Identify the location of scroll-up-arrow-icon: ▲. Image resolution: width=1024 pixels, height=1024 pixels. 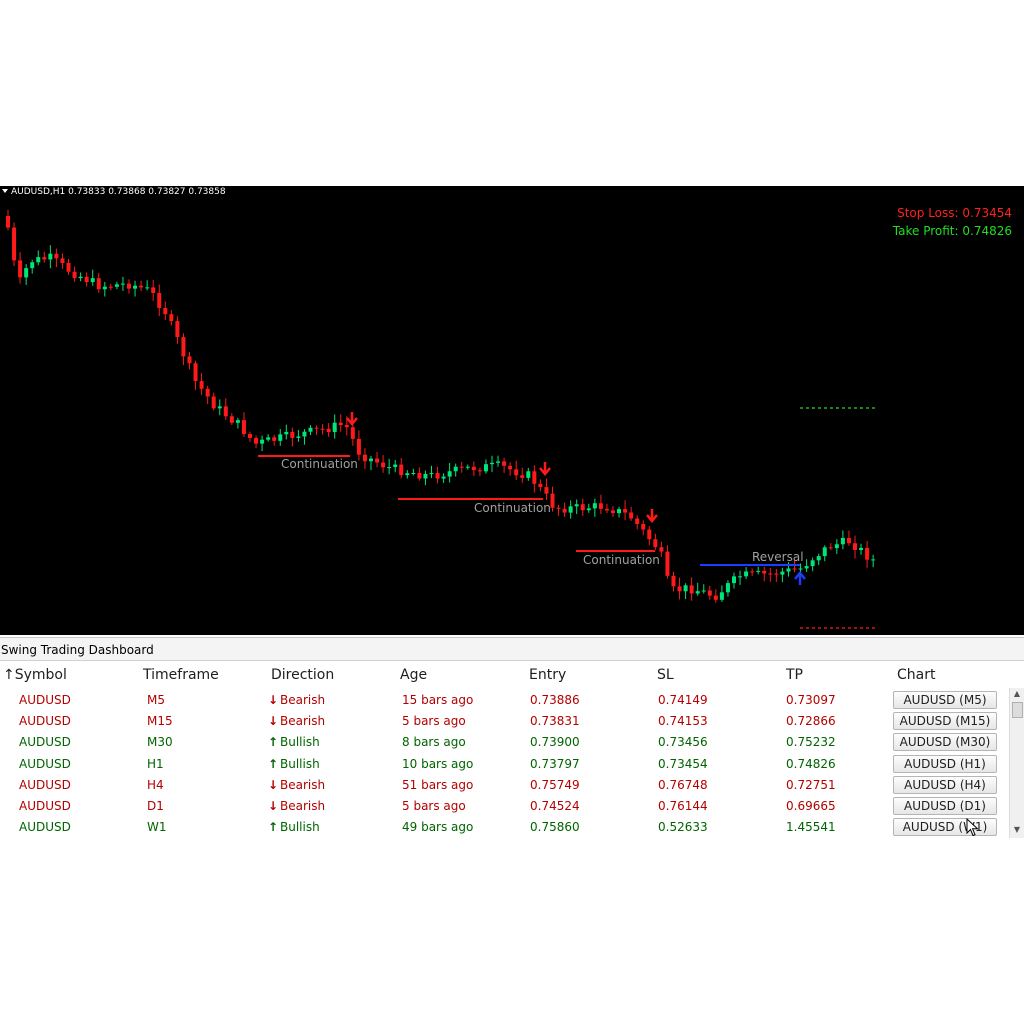
(1017, 694).